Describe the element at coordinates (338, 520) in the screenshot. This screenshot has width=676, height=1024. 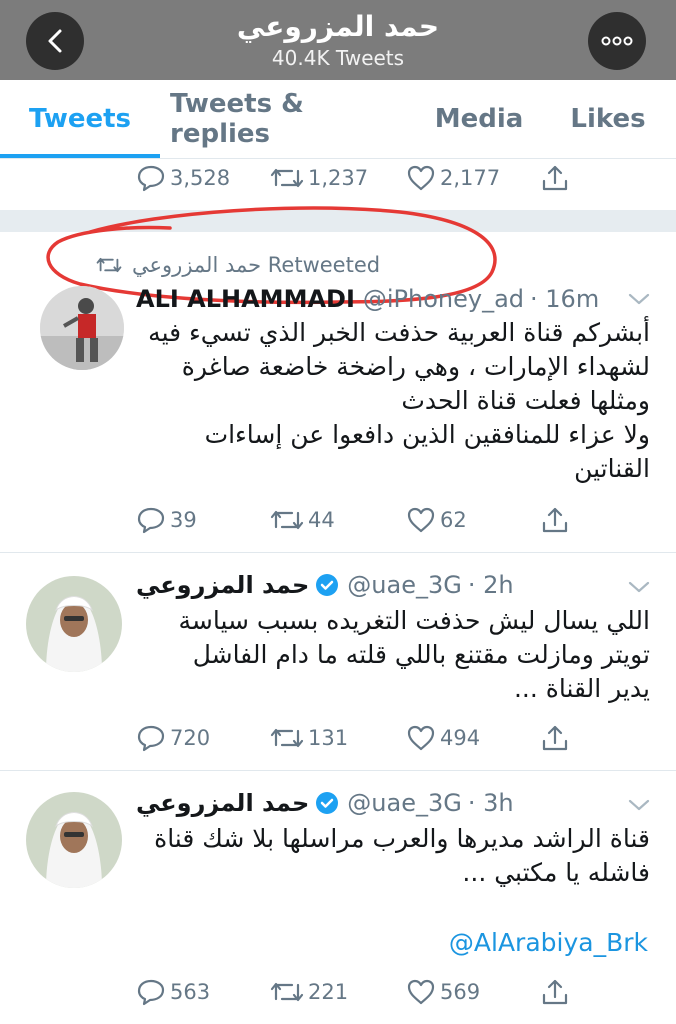
I see `tweet-actions: 39 44 62` at that location.